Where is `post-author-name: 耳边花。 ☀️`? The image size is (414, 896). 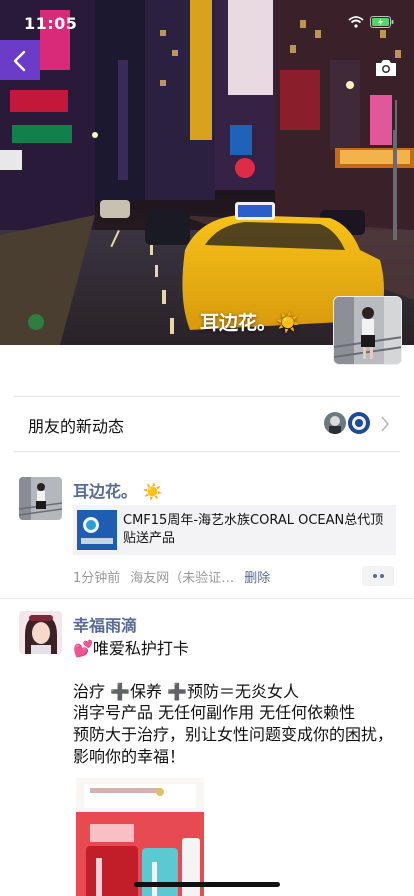
post-author-name: 耳边花。 ☀️ is located at coordinates (118, 490).